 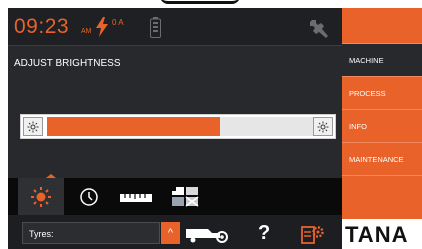 I want to click on bottom-status-bar: Tyres: ^ ?, so click(x=175, y=232).